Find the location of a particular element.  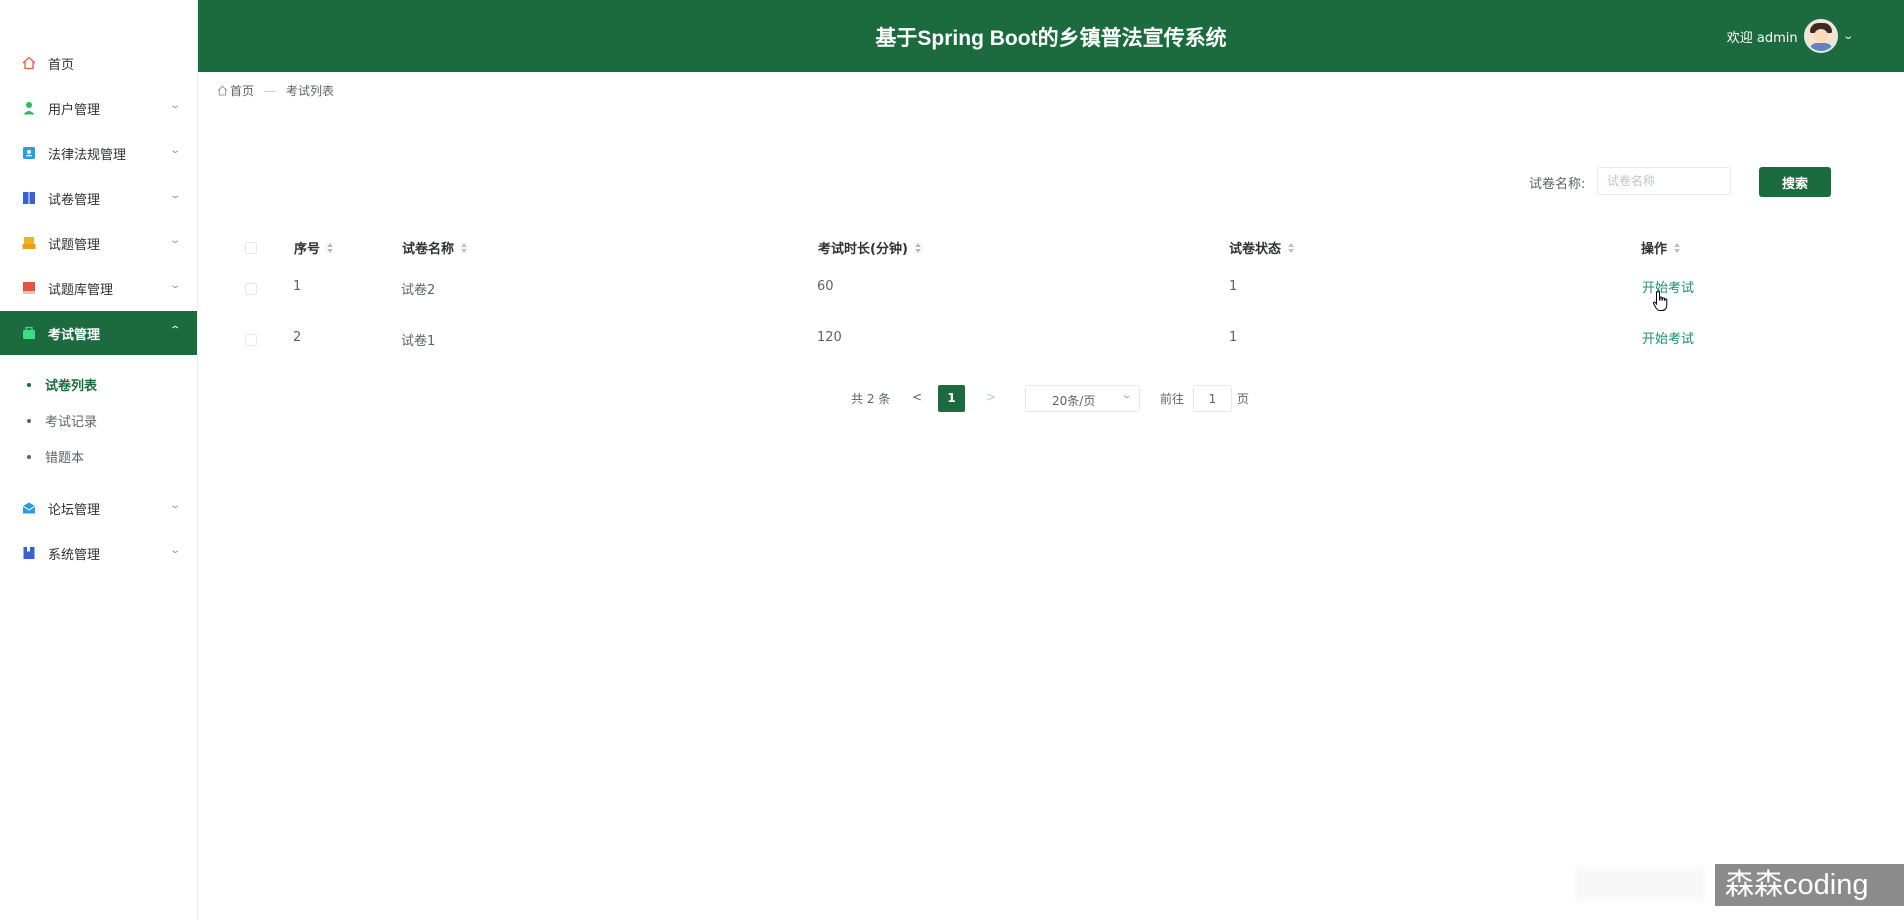

column-header-index: 序号 is located at coordinates (314, 247).